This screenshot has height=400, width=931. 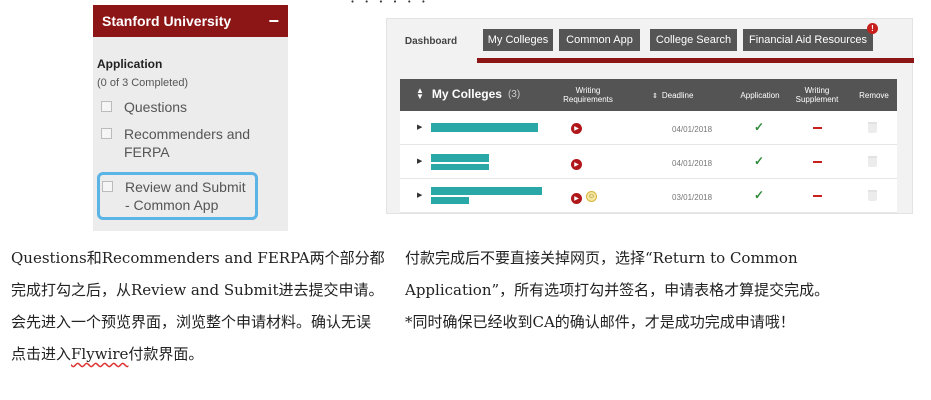 What do you see at coordinates (167, 21) in the screenshot?
I see `school-name: Stanford University` at bounding box center [167, 21].